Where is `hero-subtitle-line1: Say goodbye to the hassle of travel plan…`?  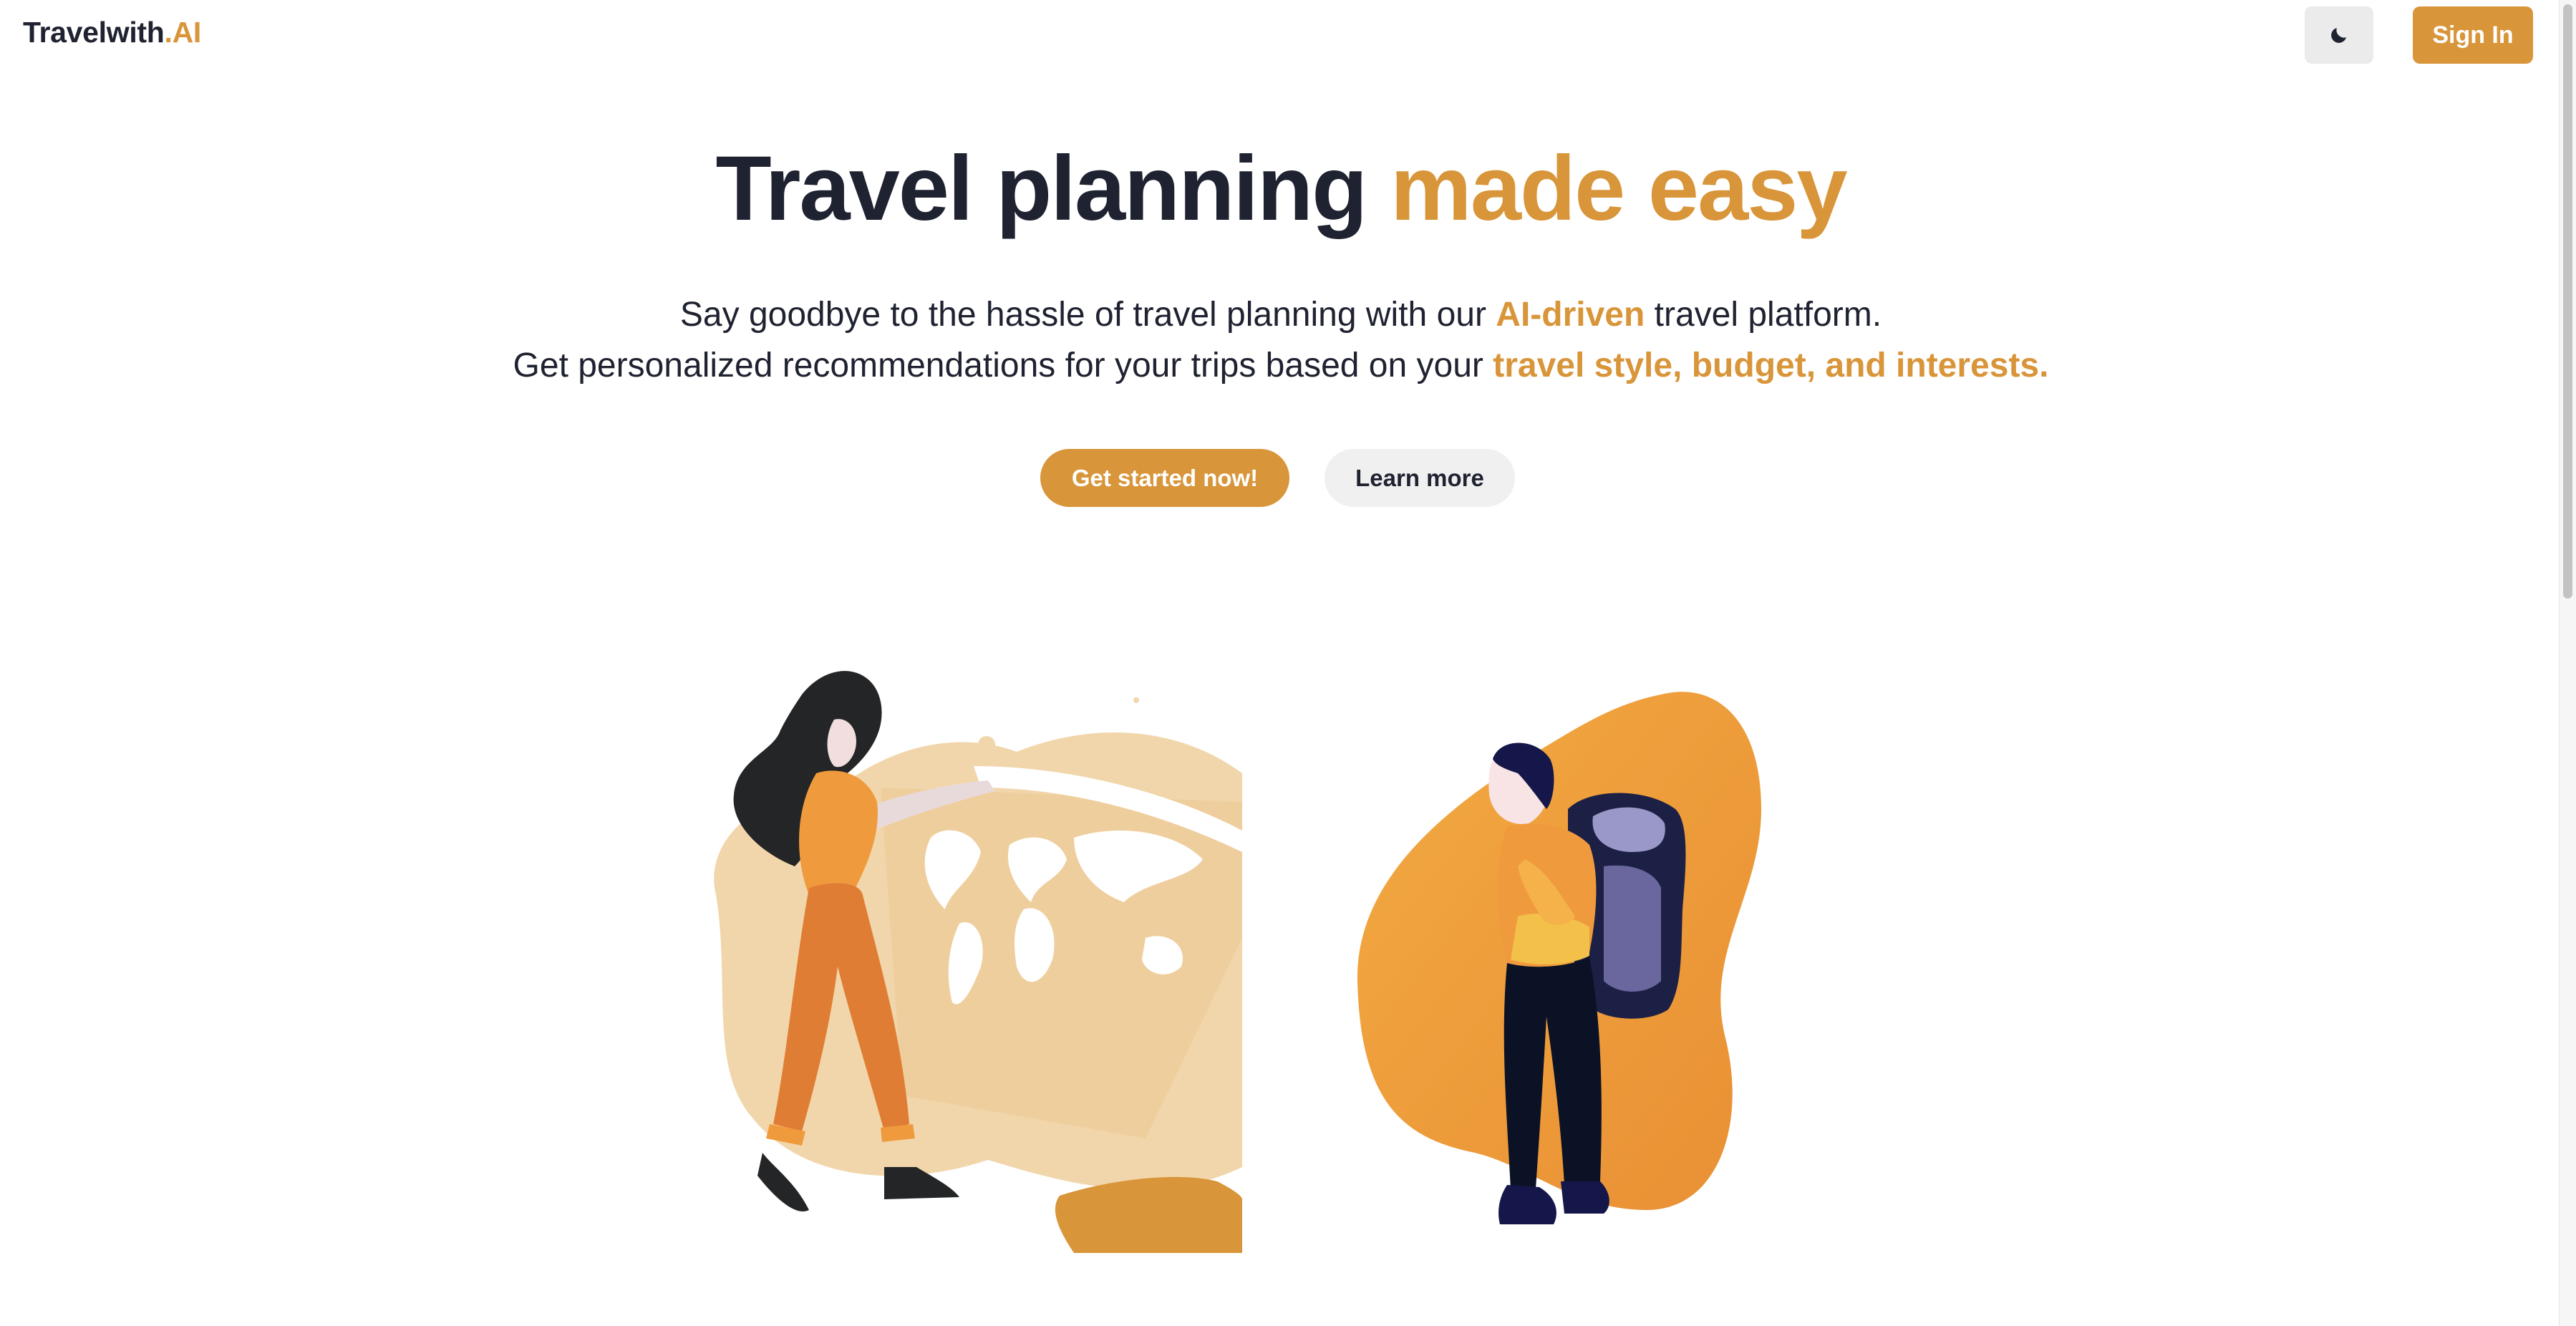 hero-subtitle-line1: Say goodbye to the hassle of travel plan… is located at coordinates (1281, 314).